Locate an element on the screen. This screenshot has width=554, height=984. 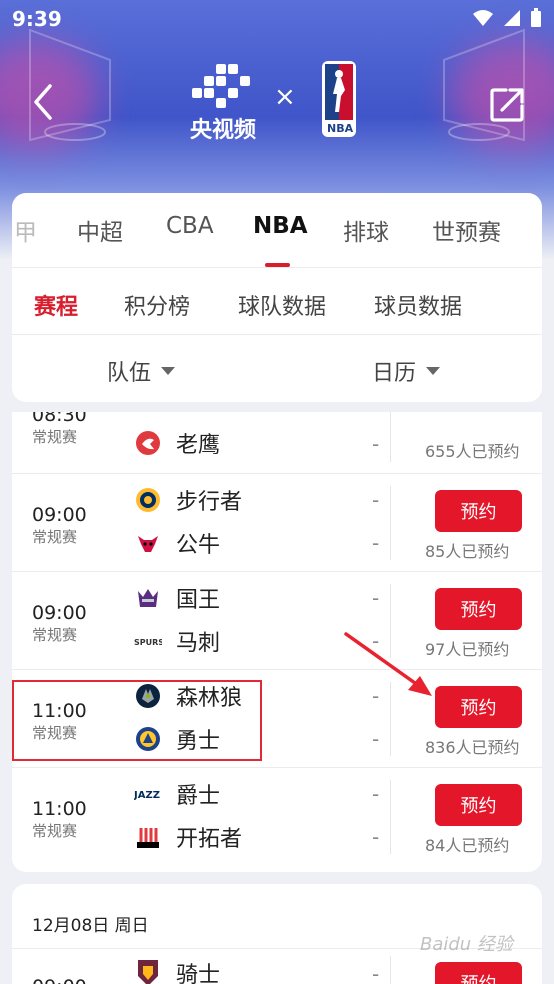
team-entry: 公牛 is located at coordinates (177, 543).